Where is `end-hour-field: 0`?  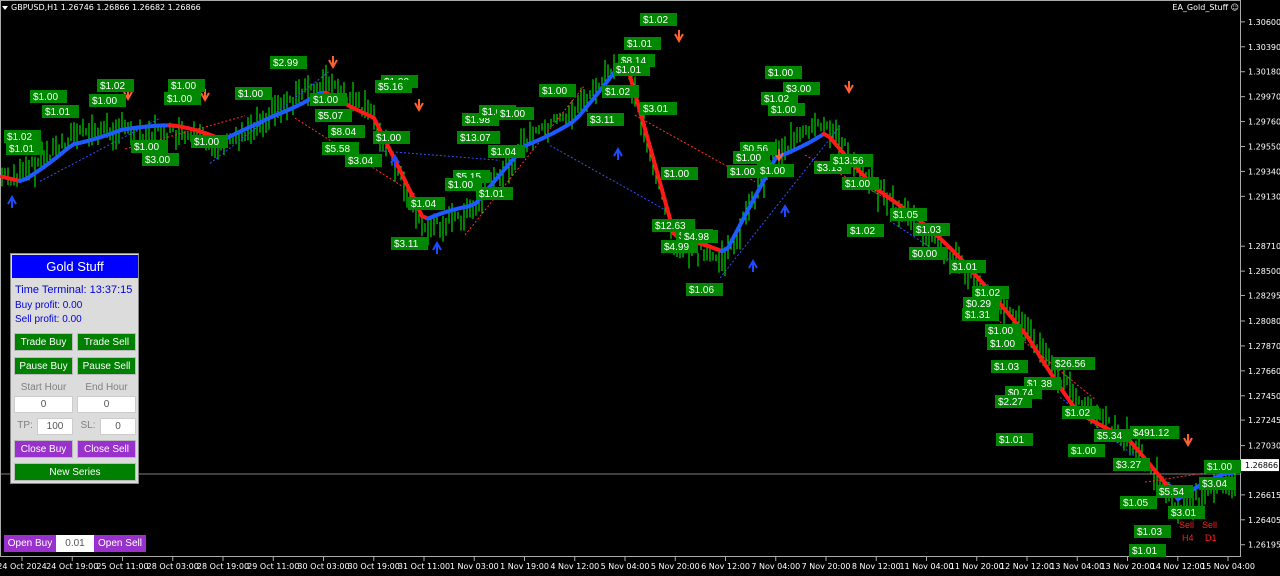 end-hour-field: 0 is located at coordinates (106, 404).